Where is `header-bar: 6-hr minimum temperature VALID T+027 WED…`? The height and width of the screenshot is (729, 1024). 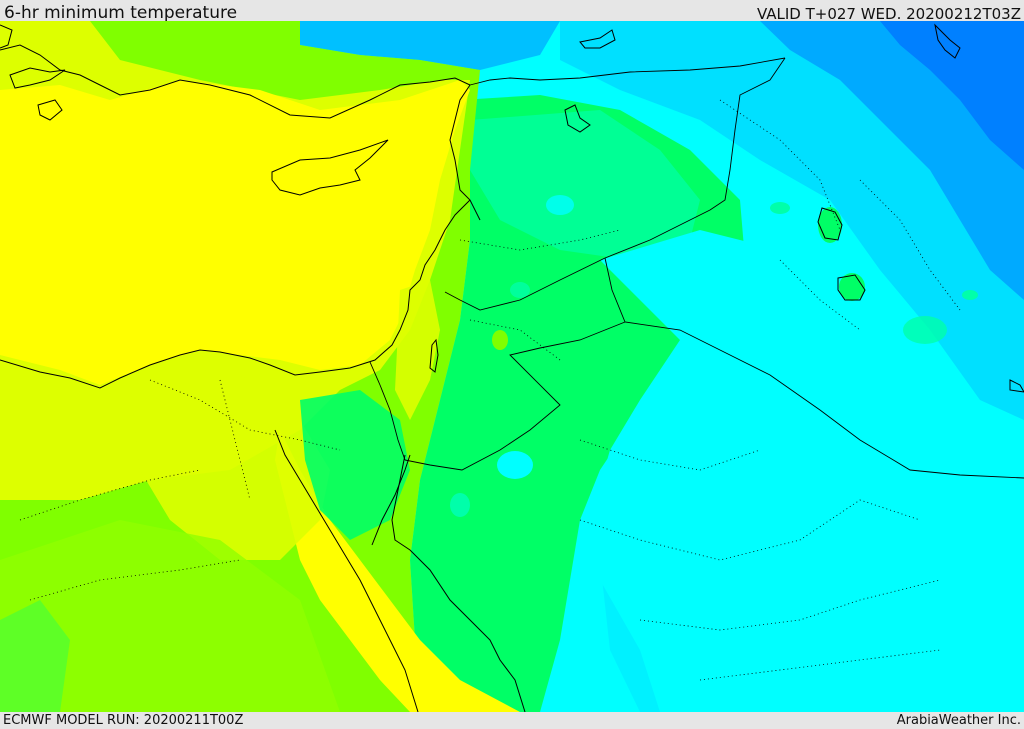
header-bar: 6-hr minimum temperature VALID T+027 WED… is located at coordinates (512, 11).